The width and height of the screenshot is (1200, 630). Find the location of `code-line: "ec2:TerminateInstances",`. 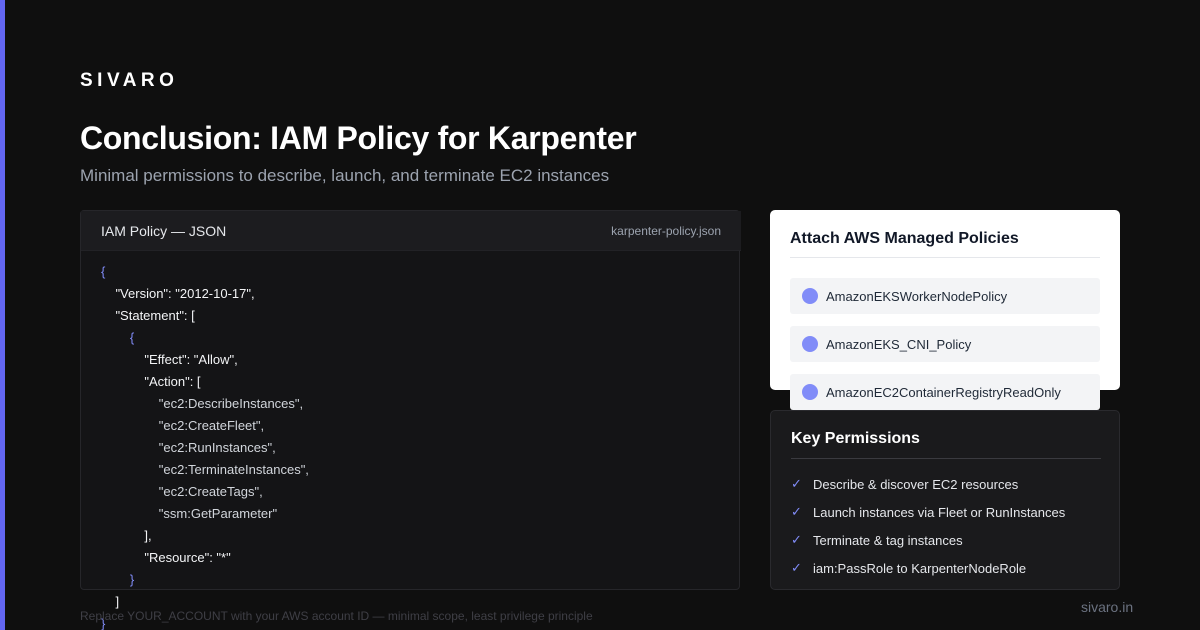

code-line: "ec2:TerminateInstances", is located at coordinates (205, 469).